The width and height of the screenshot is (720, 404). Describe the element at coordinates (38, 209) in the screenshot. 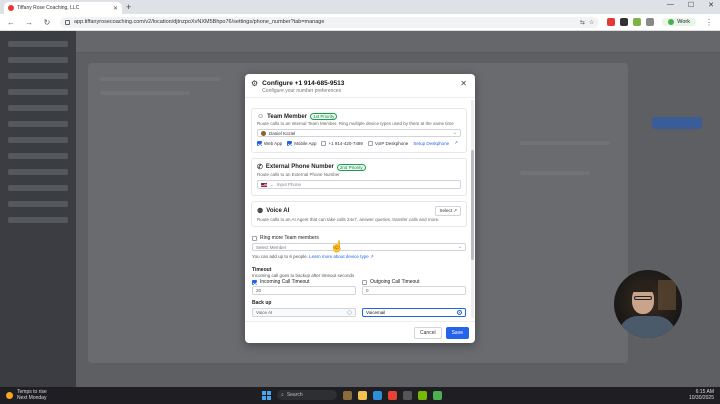

I see `sidebar` at that location.